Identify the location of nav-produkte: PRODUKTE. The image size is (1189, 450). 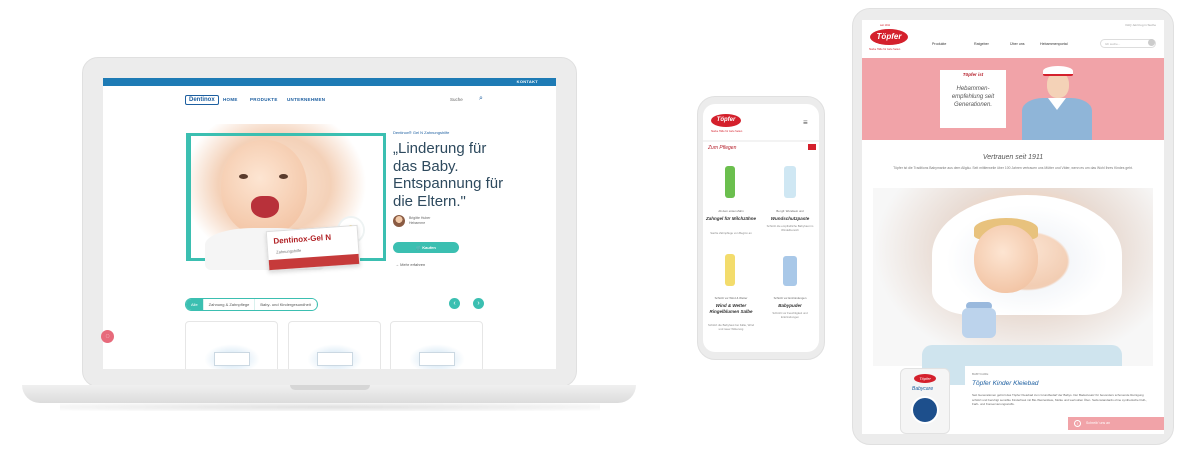
(264, 99).